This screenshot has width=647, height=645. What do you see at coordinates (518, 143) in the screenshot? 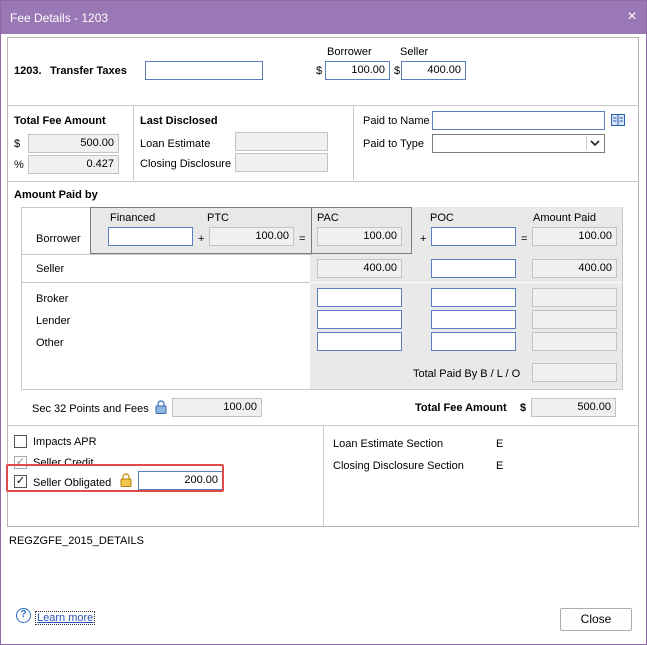
I see `paid-to-type-select` at bounding box center [518, 143].